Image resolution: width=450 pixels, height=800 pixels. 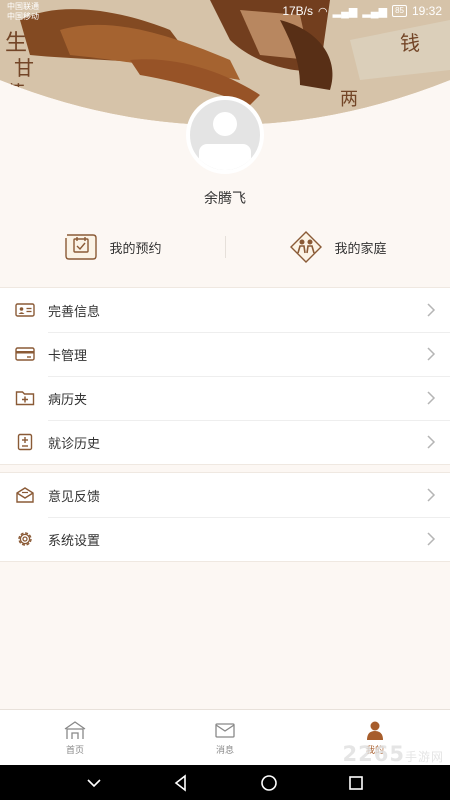 What do you see at coordinates (225, 310) in the screenshot?
I see `menu-item-complete-info: 完善信息` at bounding box center [225, 310].